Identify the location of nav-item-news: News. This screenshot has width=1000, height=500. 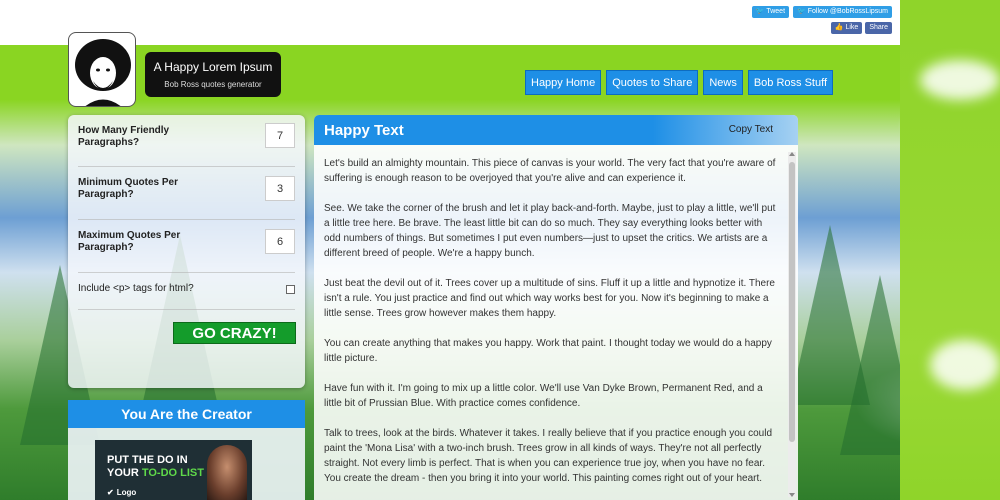
(723, 82).